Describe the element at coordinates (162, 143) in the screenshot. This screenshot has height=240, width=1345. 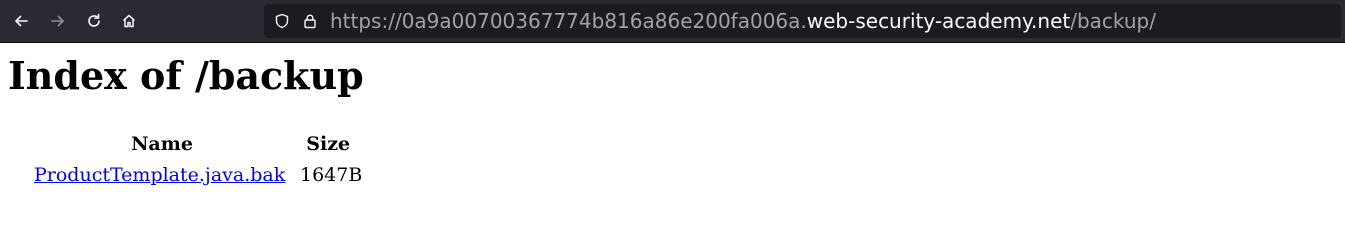
I see `name-column-header: Name` at that location.